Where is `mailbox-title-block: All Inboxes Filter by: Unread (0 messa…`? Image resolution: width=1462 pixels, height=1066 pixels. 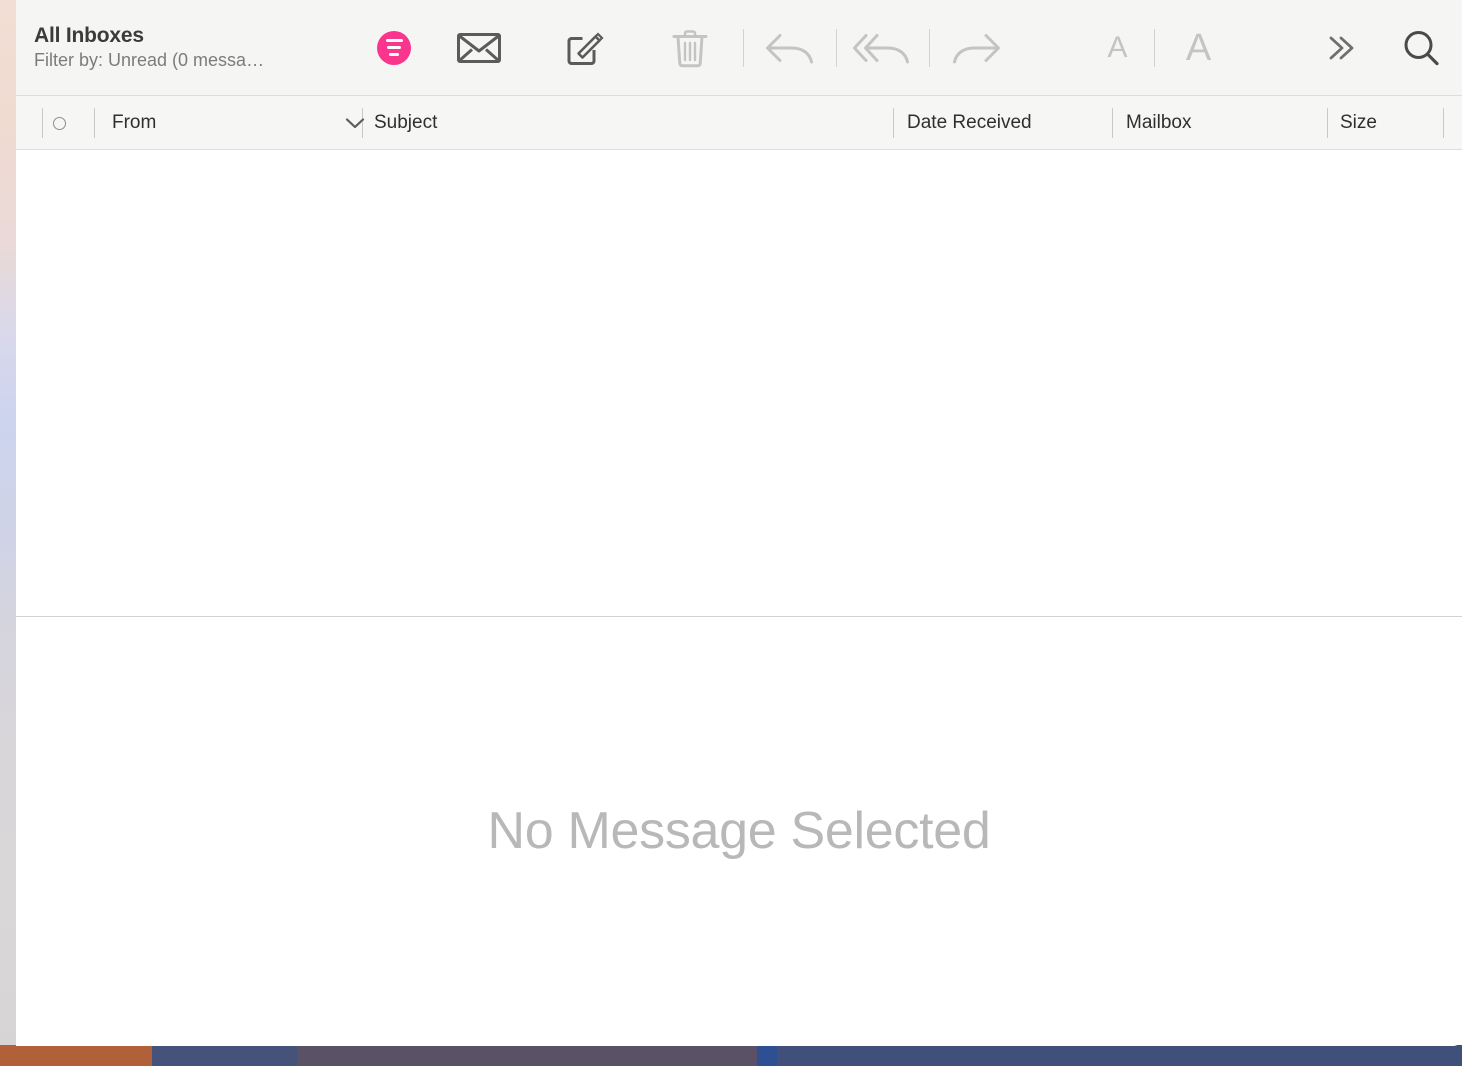
mailbox-title-block: All Inboxes Filter by: Unread (0 messa… is located at coordinates (189, 48).